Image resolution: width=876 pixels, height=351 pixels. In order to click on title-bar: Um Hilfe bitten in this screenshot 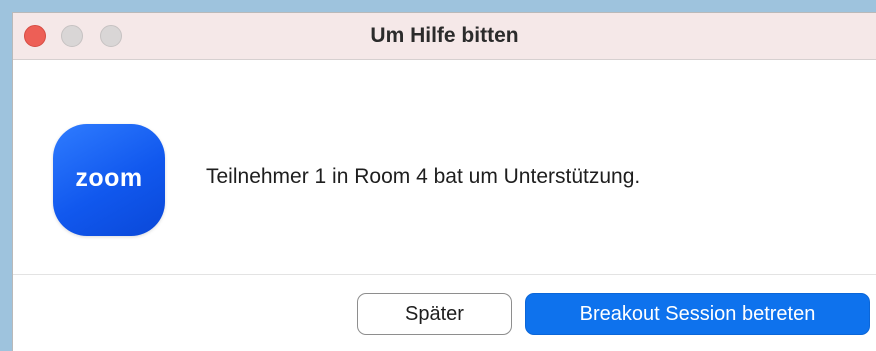, I will do `click(444, 36)`.